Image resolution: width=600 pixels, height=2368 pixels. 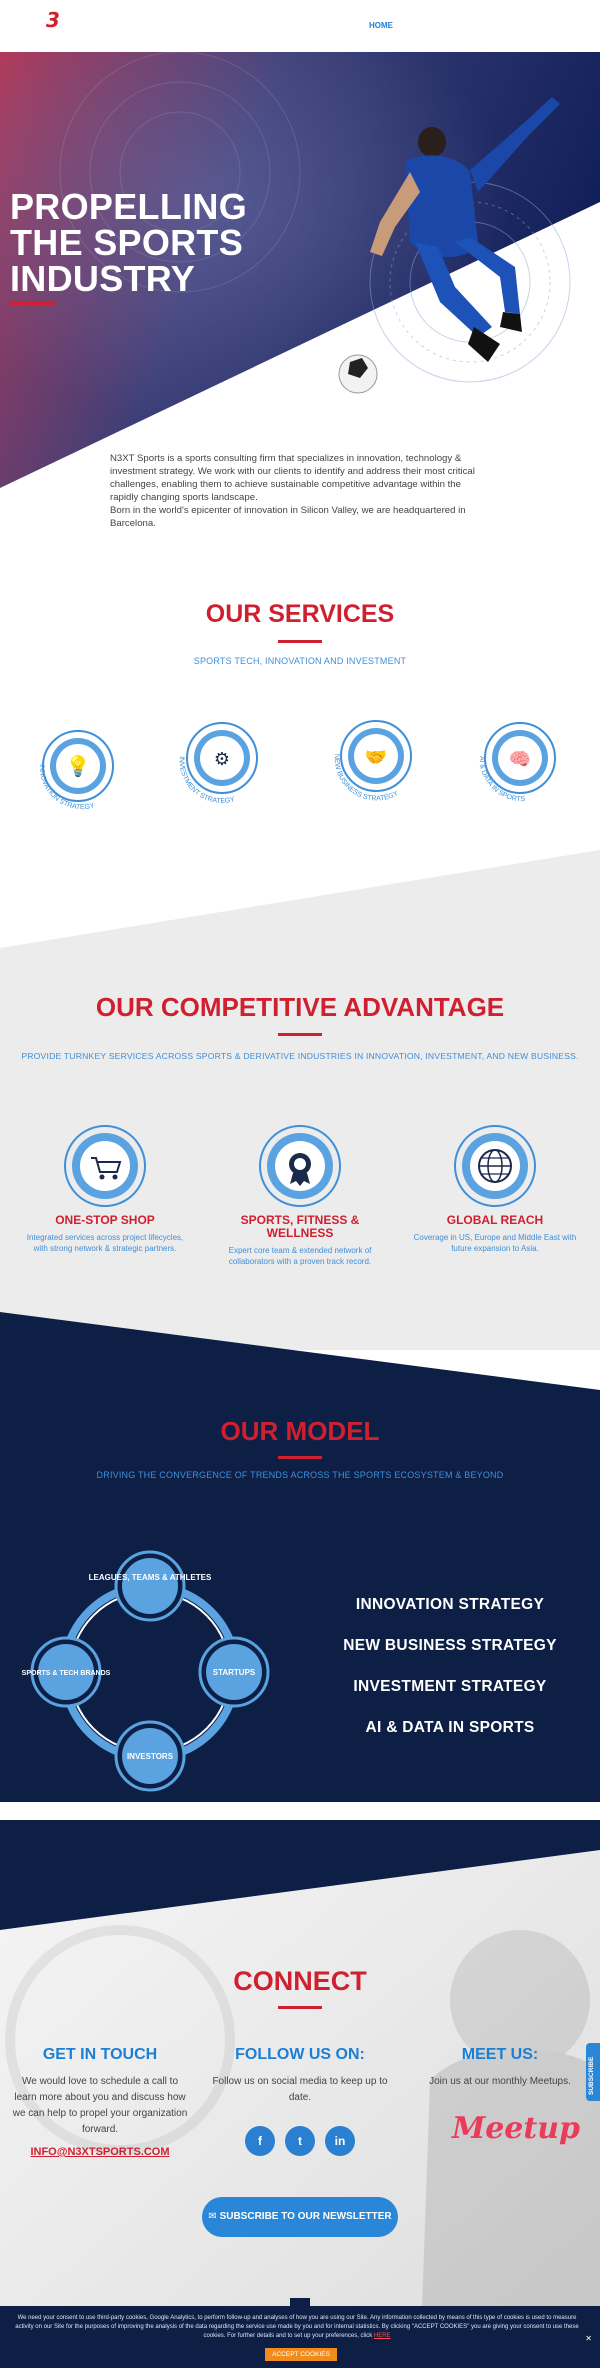 I want to click on service-ai-data: 🧠 AI & DATA IN SPORTS, so click(x=517, y=762).